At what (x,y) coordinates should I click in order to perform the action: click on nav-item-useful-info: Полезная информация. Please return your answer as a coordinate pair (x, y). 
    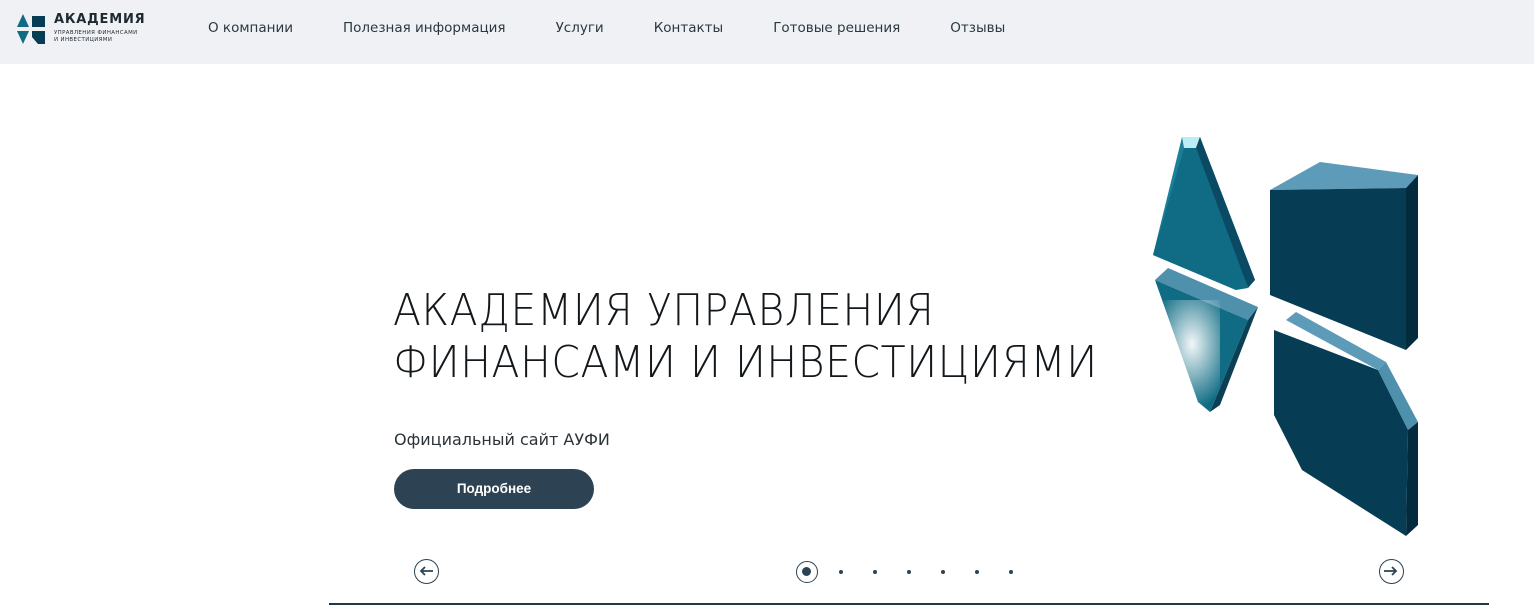
    Looking at the image, I should click on (424, 28).